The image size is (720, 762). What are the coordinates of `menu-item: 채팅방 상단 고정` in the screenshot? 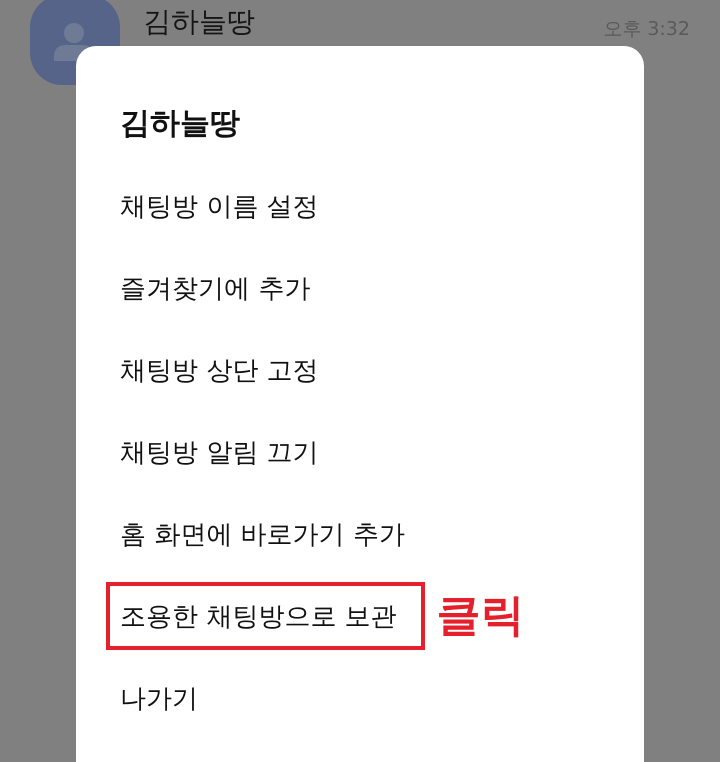 It's located at (226, 370).